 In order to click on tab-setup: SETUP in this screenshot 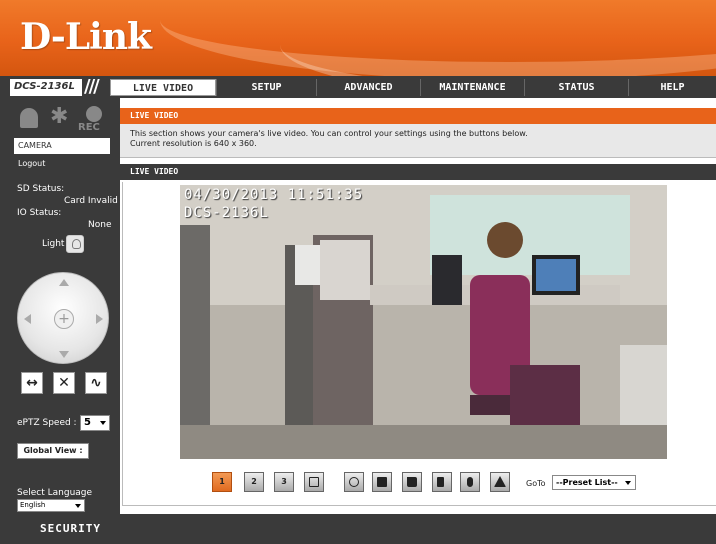, I will do `click(266, 87)`.